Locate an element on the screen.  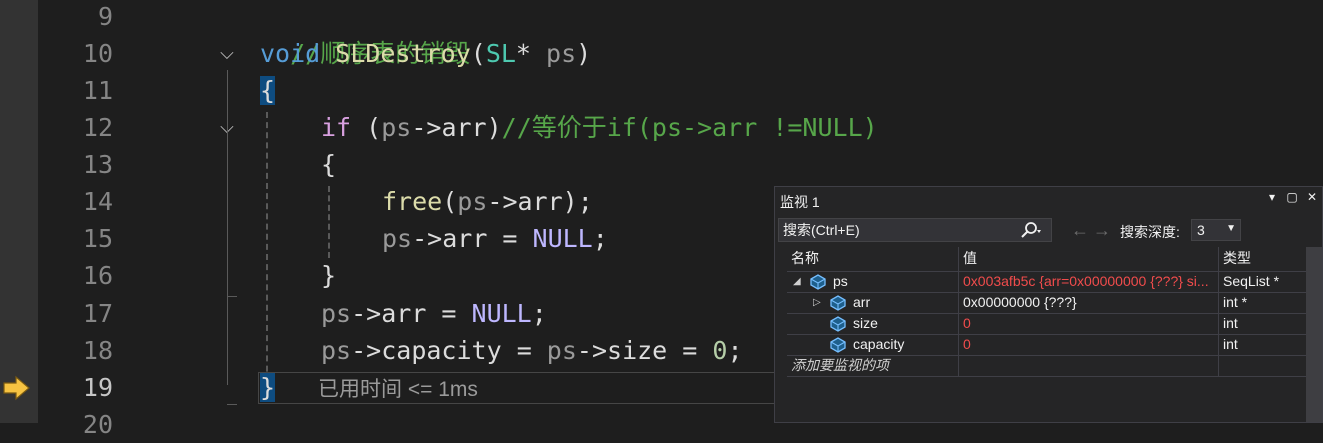
line-number: 20 is located at coordinates (97, 424).